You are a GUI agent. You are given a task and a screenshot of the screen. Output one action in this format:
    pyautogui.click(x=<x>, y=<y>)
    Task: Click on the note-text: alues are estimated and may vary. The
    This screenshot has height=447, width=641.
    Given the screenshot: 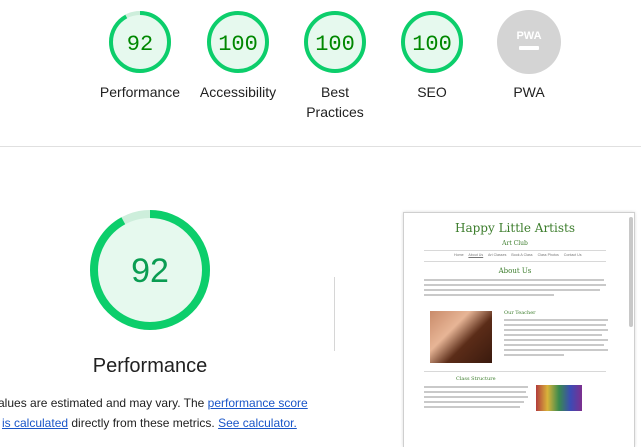 What is the action you would take?
    pyautogui.click(x=104, y=403)
    